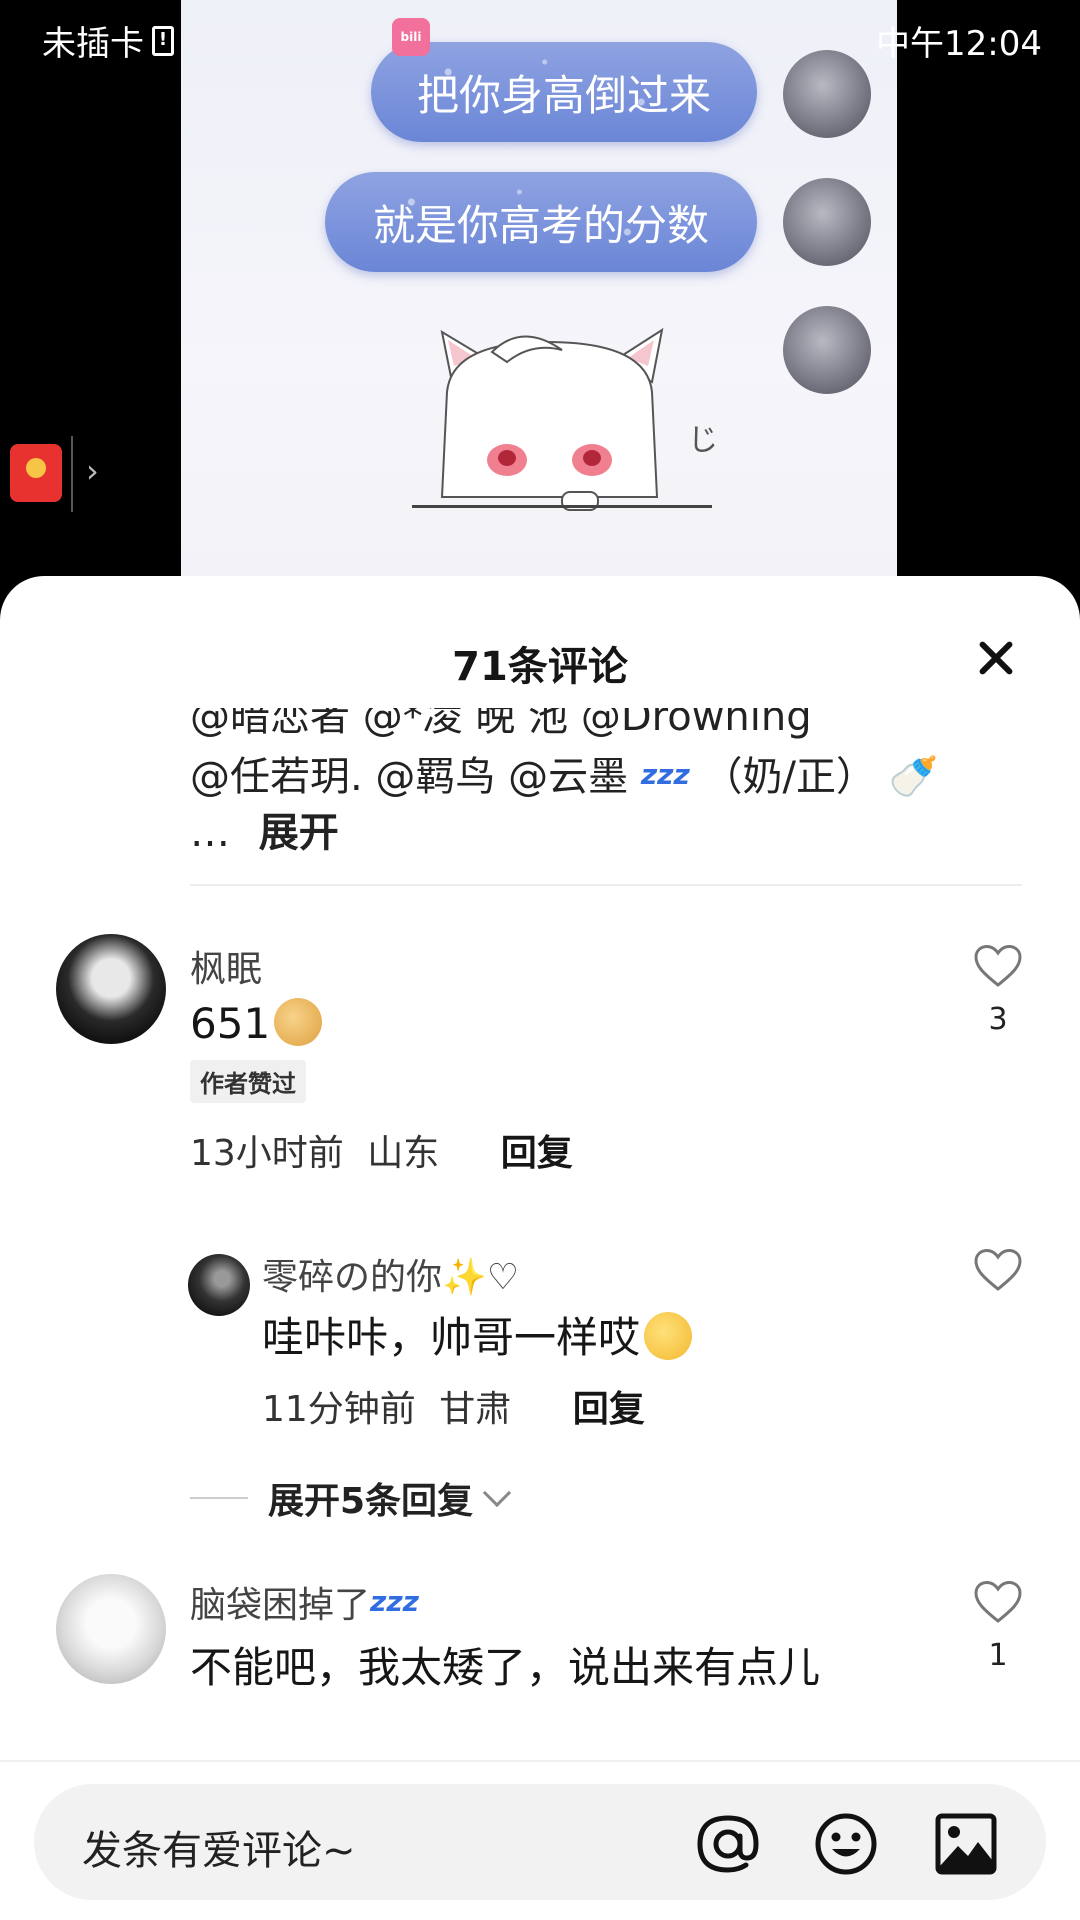  I want to click on like-count: 1, so click(998, 1655).